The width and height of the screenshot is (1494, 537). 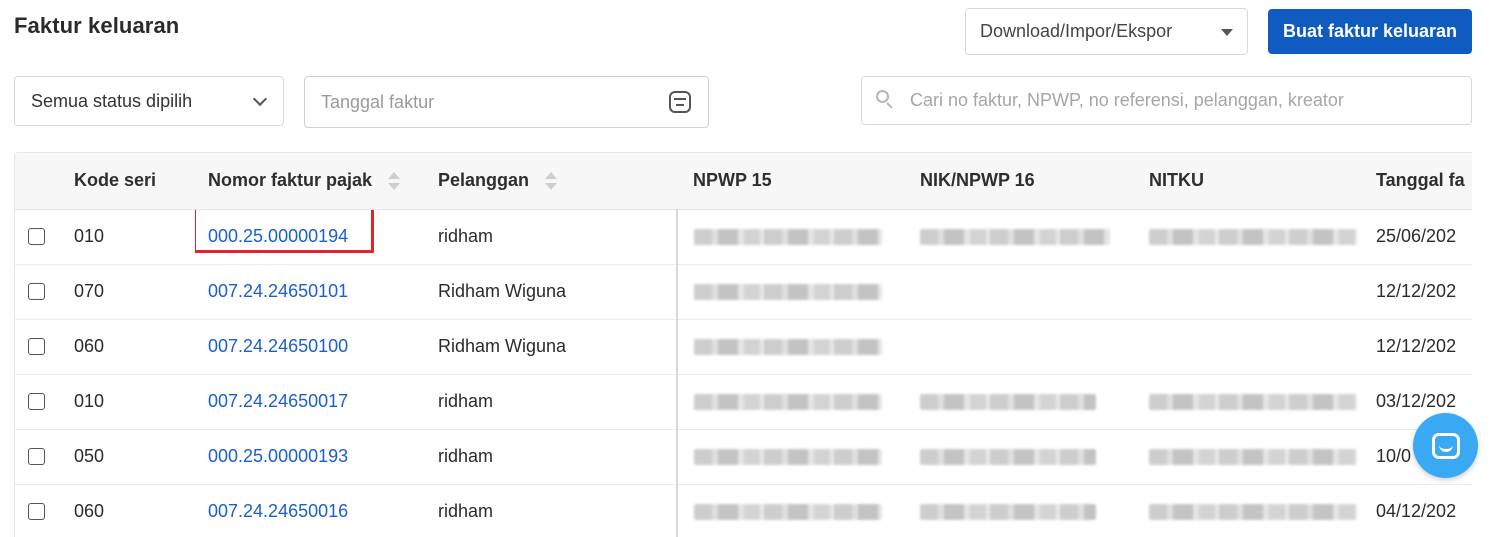 I want to click on status-filter-label: Semua status dipilih, so click(x=112, y=100).